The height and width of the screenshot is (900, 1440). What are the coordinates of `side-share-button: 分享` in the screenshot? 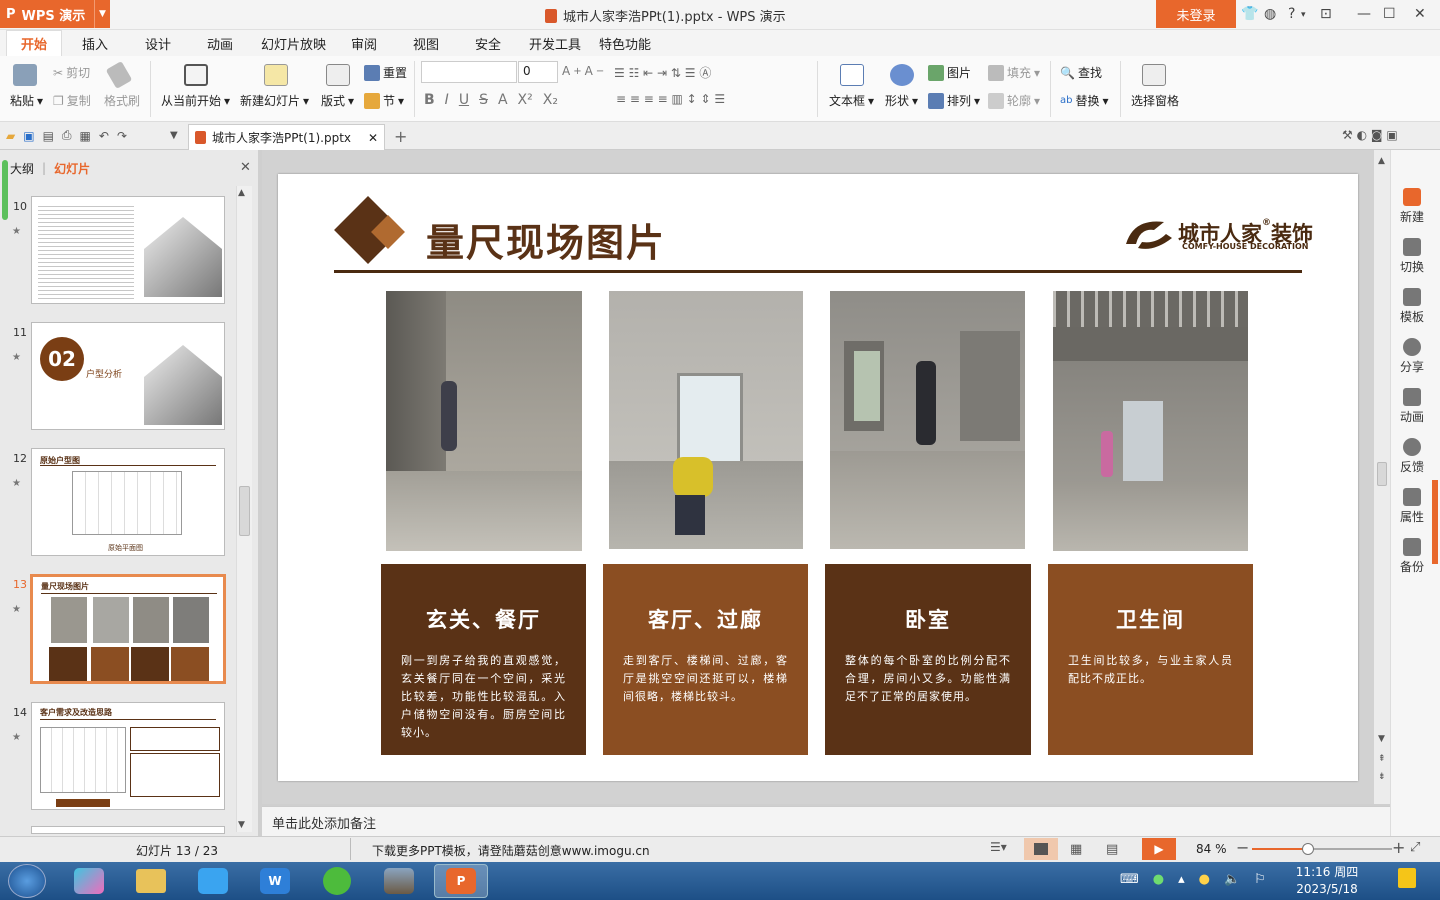 It's located at (1412, 356).